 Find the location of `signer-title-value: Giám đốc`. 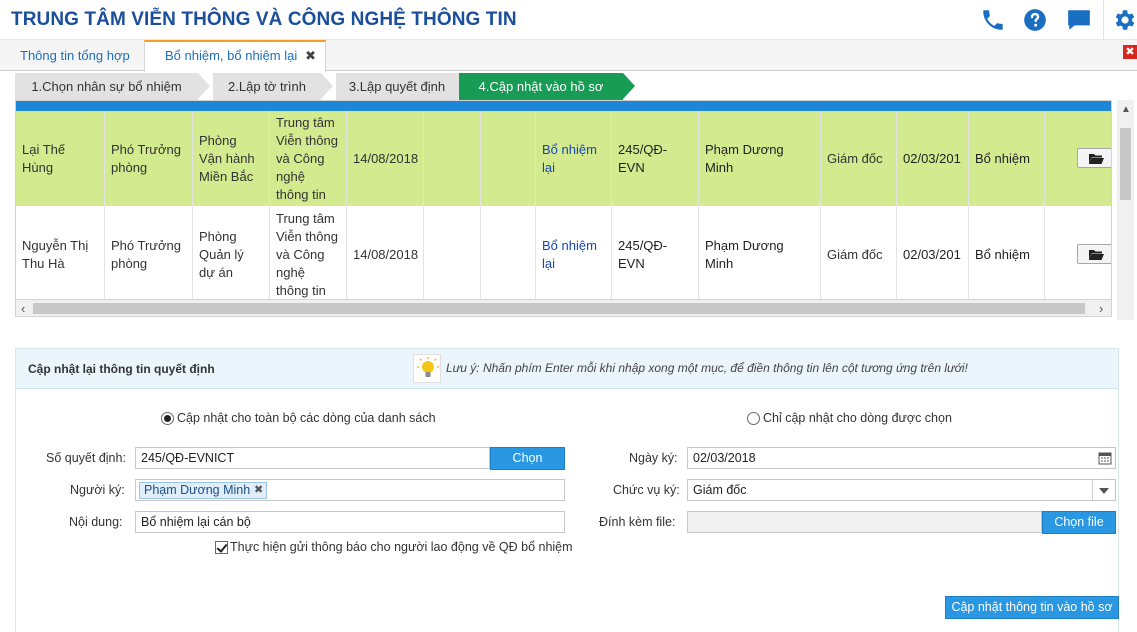

signer-title-value: Giám đốc is located at coordinates (720, 490).